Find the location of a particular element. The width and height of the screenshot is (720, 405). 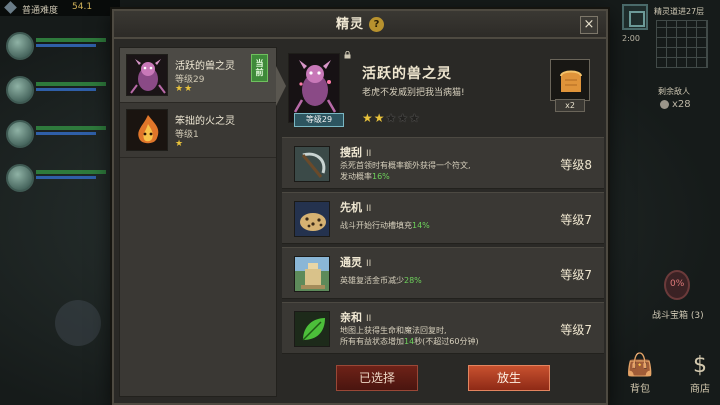

skill-description: 杀死首领时有概率额外获得一个符文, 发动概率16% is located at coordinates (440, 171).